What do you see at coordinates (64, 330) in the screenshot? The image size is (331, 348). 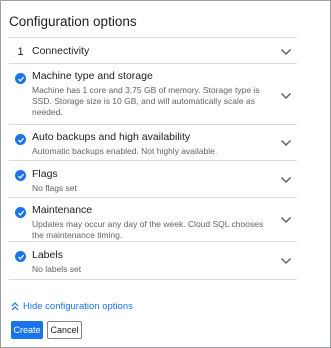 I see `cancel-button: Cancel` at bounding box center [64, 330].